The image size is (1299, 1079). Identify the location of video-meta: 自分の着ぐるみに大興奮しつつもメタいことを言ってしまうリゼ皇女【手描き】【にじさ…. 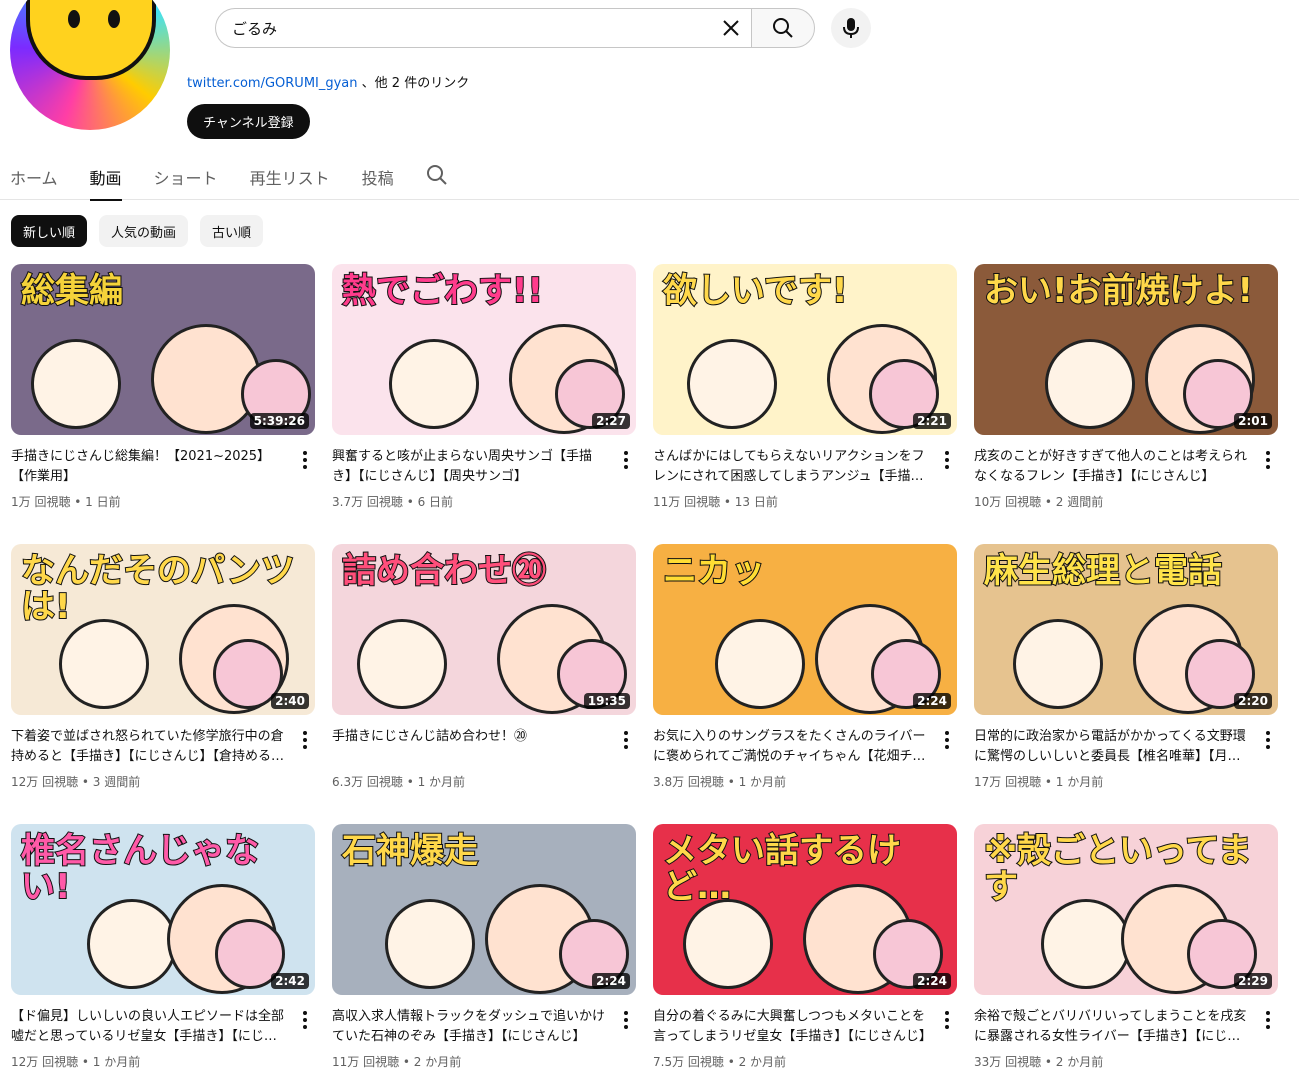
(805, 1032).